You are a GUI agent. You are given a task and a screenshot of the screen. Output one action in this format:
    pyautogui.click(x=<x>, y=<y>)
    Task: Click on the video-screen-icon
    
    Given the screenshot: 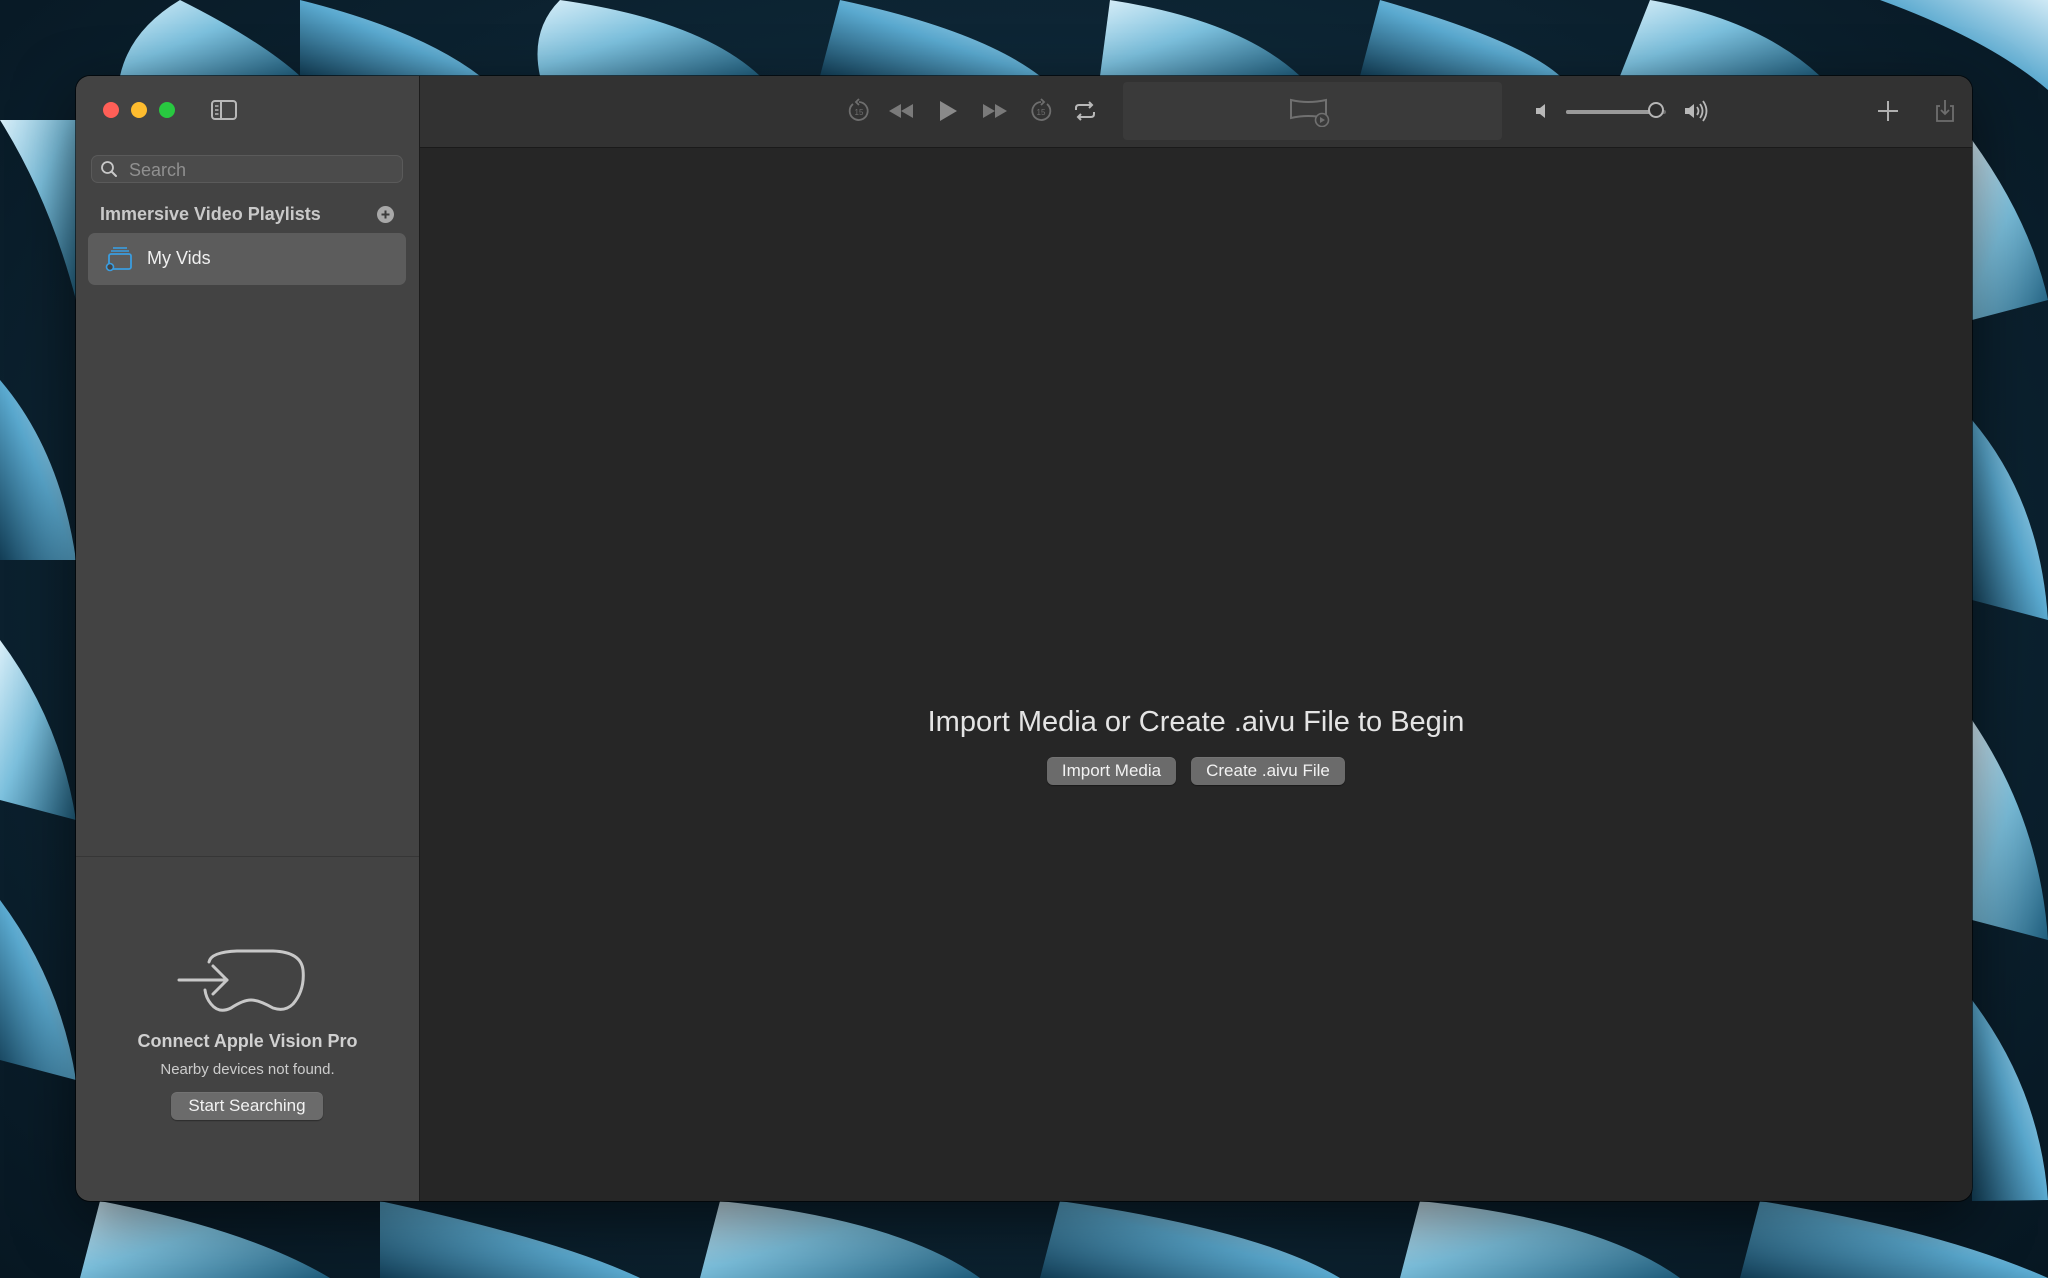 What is the action you would take?
    pyautogui.click(x=1310, y=111)
    